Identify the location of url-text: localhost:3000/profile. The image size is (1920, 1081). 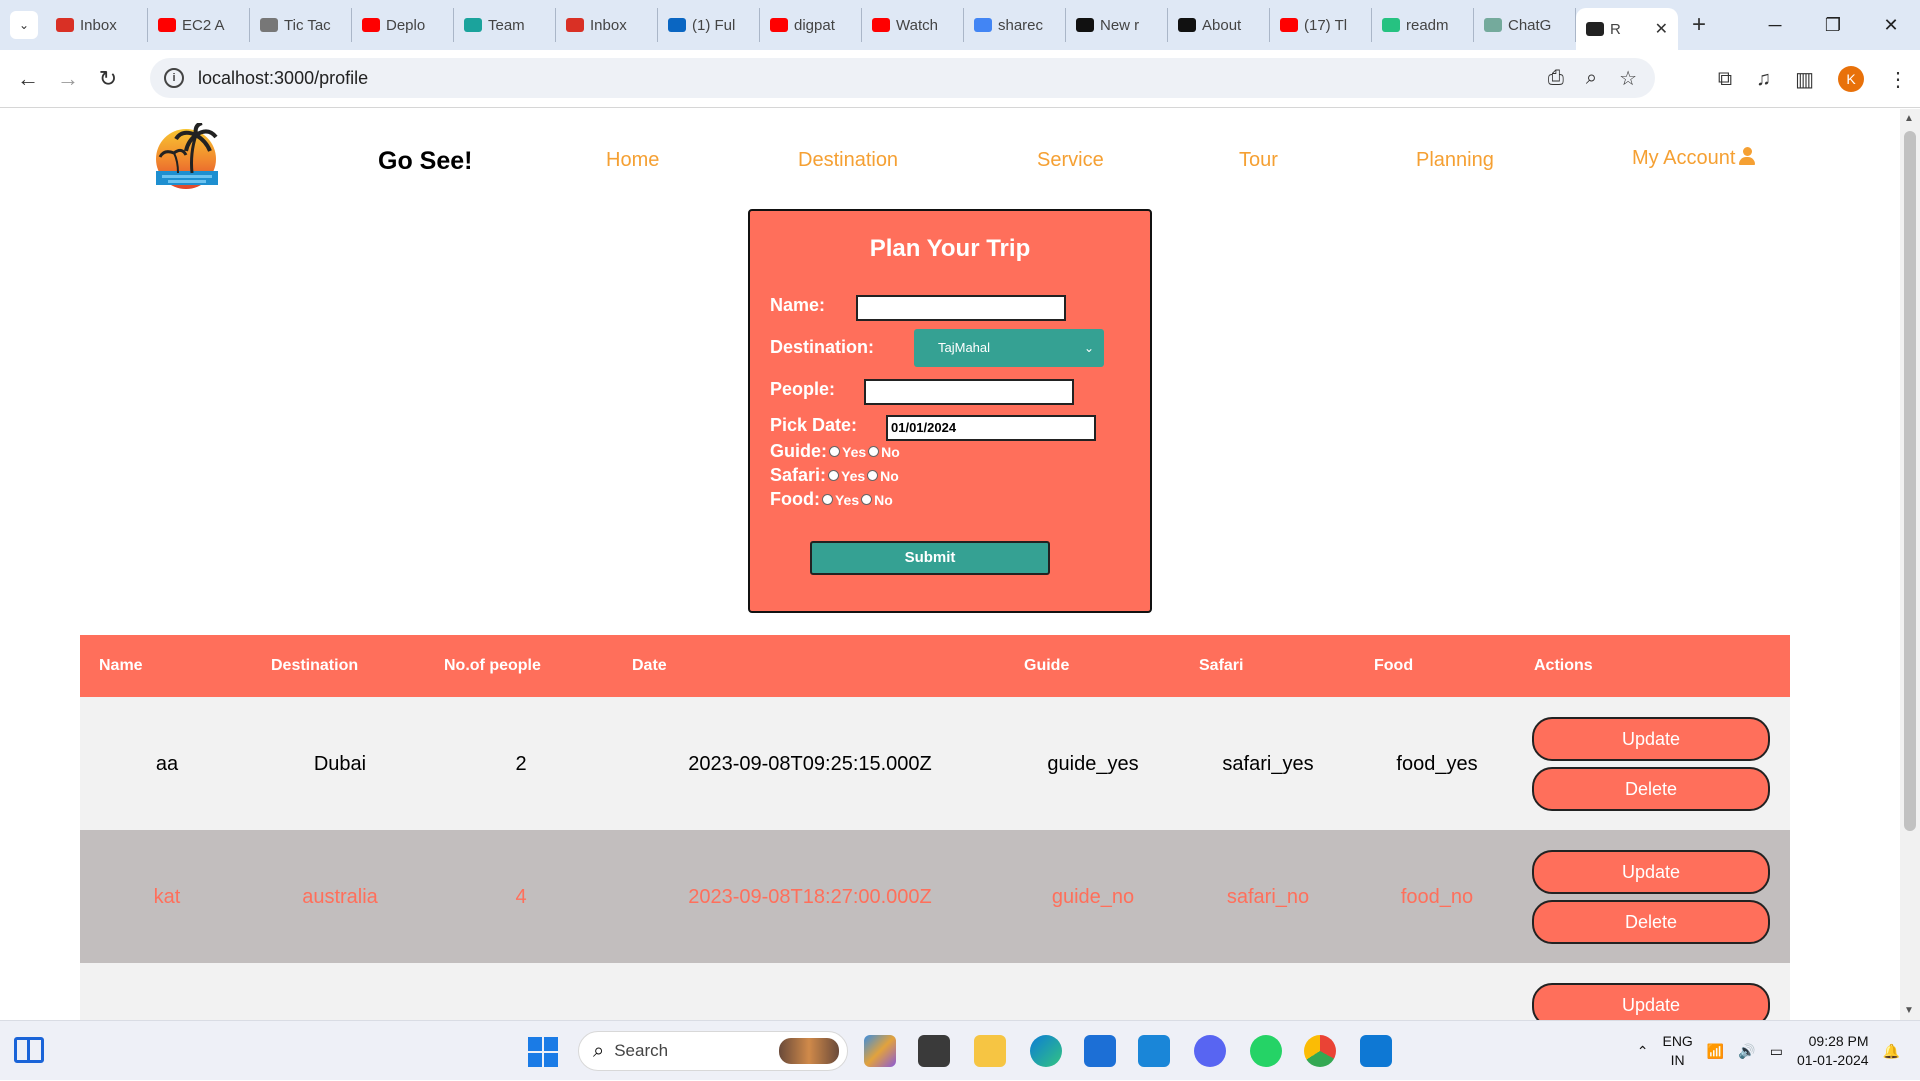
(283, 78).